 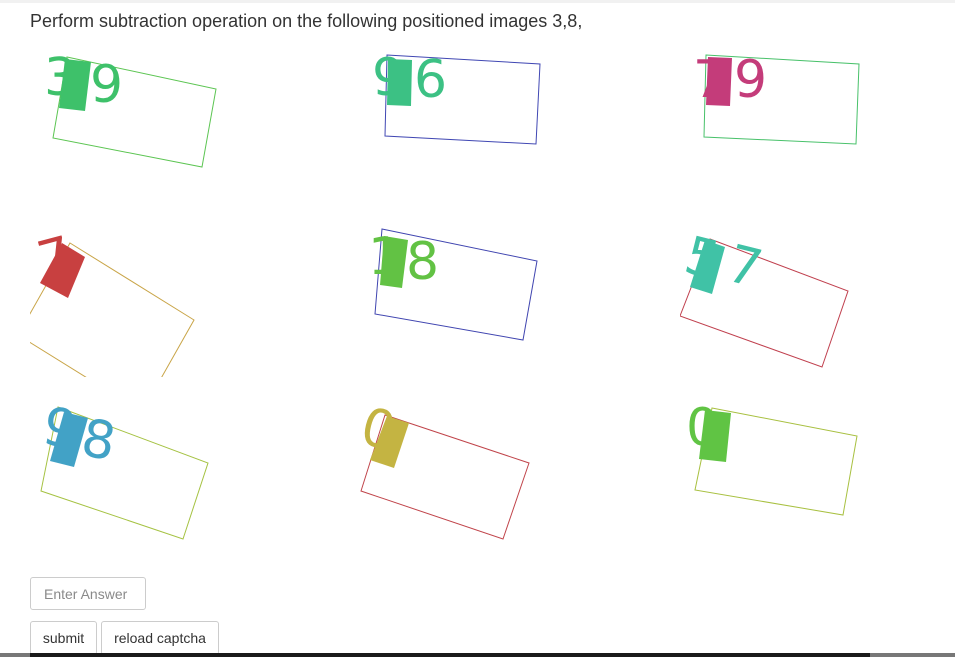 I want to click on answer-input, so click(x=88, y=593).